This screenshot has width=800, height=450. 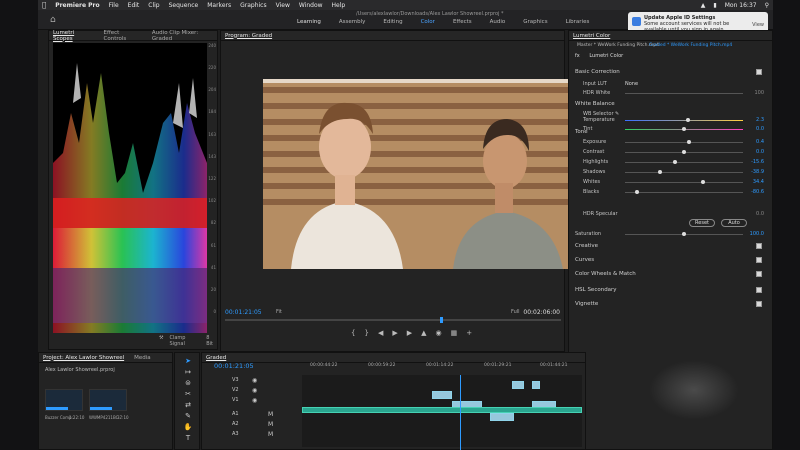 I want to click on tab-graded-sequence: Graded, so click(x=216, y=358).